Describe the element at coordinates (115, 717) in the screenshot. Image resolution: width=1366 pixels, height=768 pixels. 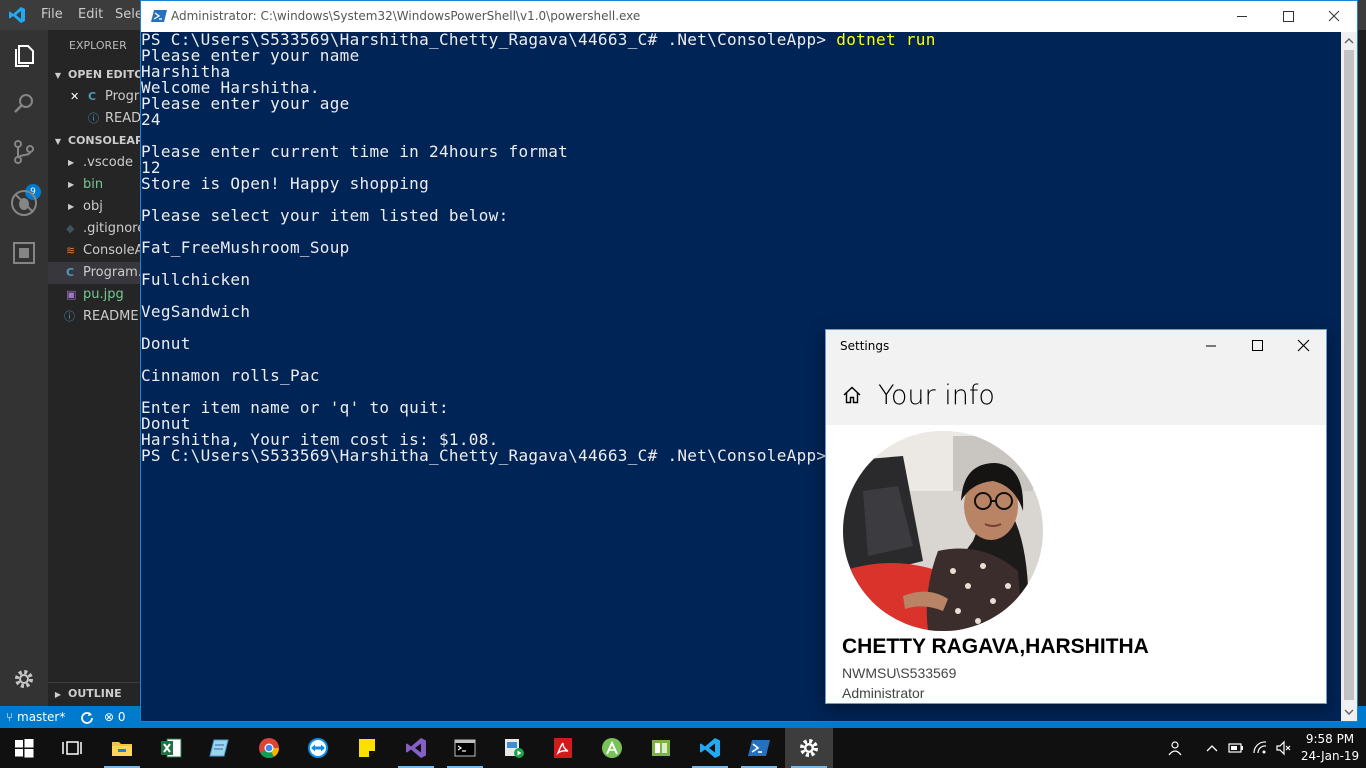
I see `problems-indicator: ⊗ 0` at that location.